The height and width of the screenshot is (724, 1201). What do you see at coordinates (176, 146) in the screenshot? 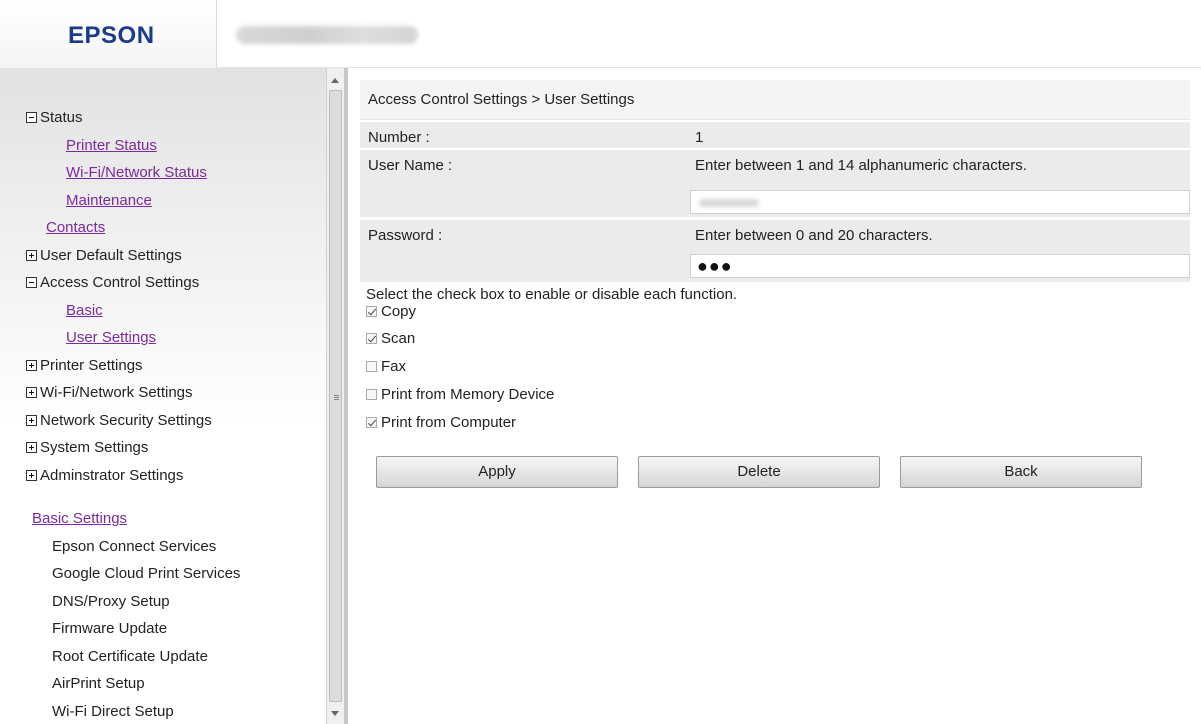
I see `sidebar-item-printer-status: Printer Status` at bounding box center [176, 146].